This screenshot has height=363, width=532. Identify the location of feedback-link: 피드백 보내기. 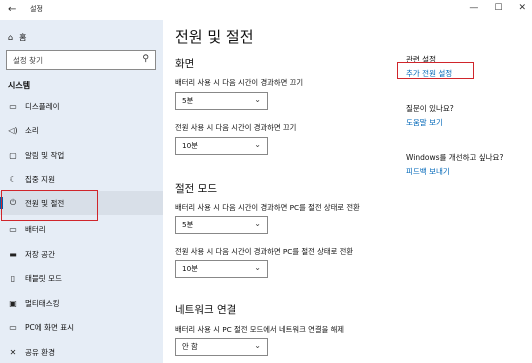
(428, 171).